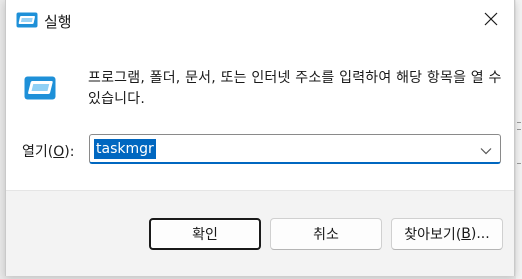 The width and height of the screenshot is (522, 279). What do you see at coordinates (125, 149) in the screenshot?
I see `open-input: taskmgr` at bounding box center [125, 149].